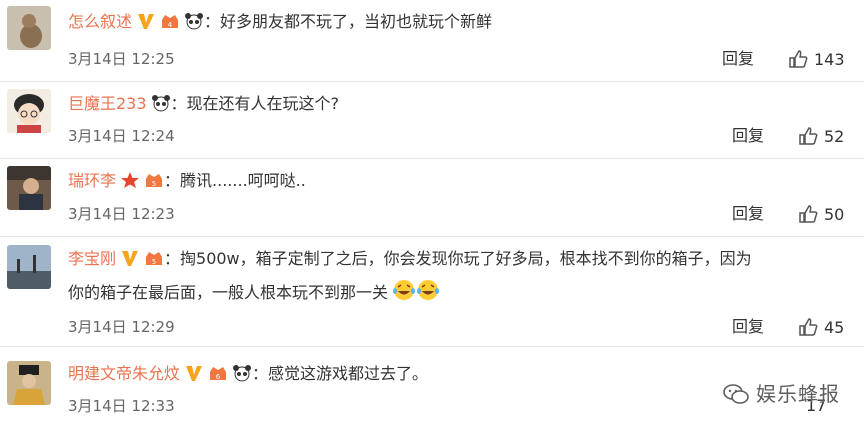 The image size is (864, 429). Describe the element at coordinates (340, 373) in the screenshot. I see `comment-text: ：感觉这游戏都过去了。` at that location.